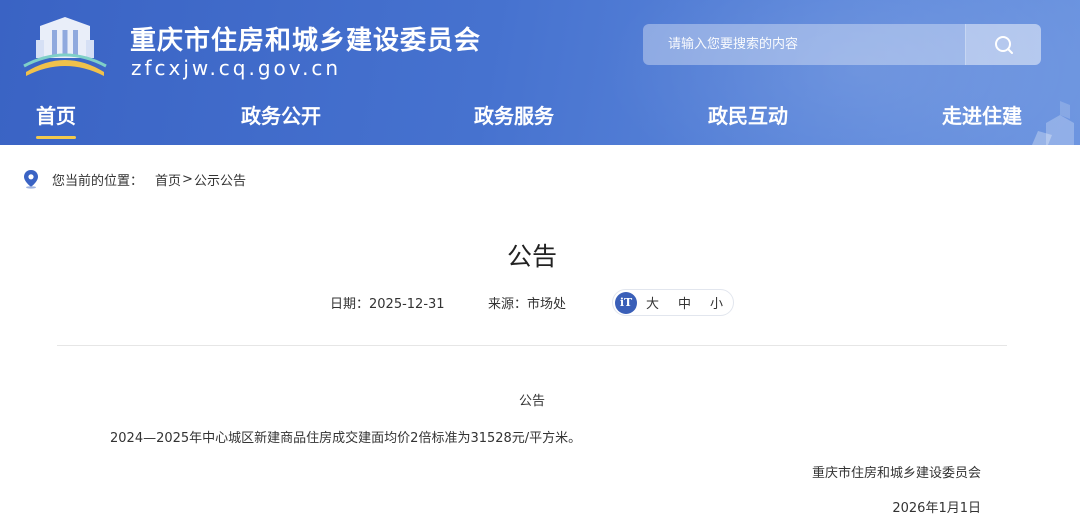 The width and height of the screenshot is (1080, 530). Describe the element at coordinates (281, 114) in the screenshot. I see `nav-item-government-affairs: 政务公开` at that location.